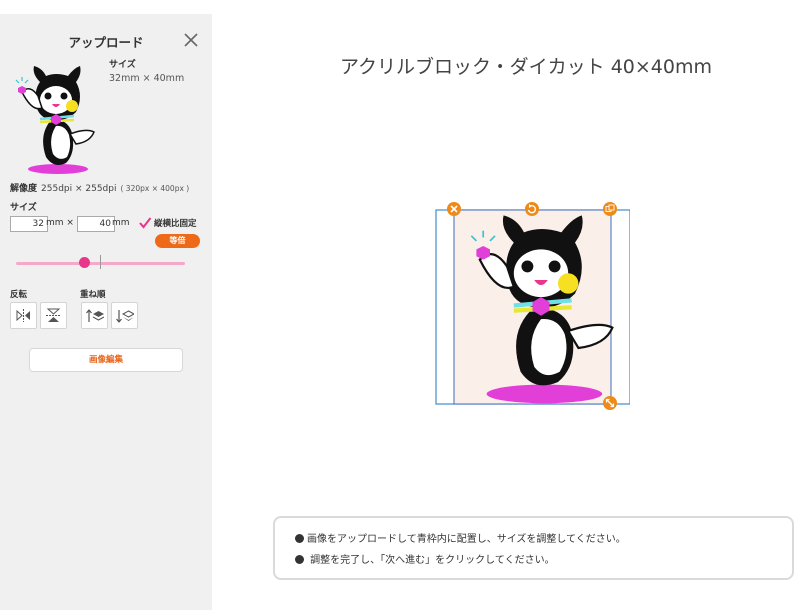 This screenshot has height=610, width=800. What do you see at coordinates (93, 295) in the screenshot?
I see `layer-order-label: 重ね順` at bounding box center [93, 295].